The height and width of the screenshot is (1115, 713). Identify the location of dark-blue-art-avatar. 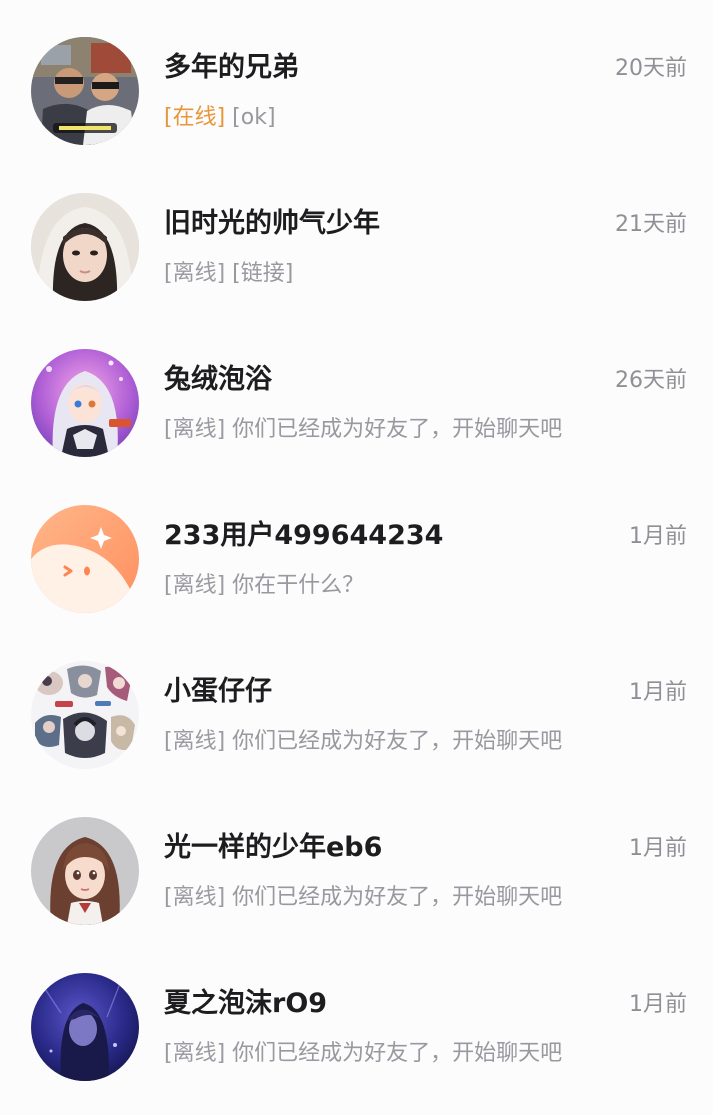
(85, 1027).